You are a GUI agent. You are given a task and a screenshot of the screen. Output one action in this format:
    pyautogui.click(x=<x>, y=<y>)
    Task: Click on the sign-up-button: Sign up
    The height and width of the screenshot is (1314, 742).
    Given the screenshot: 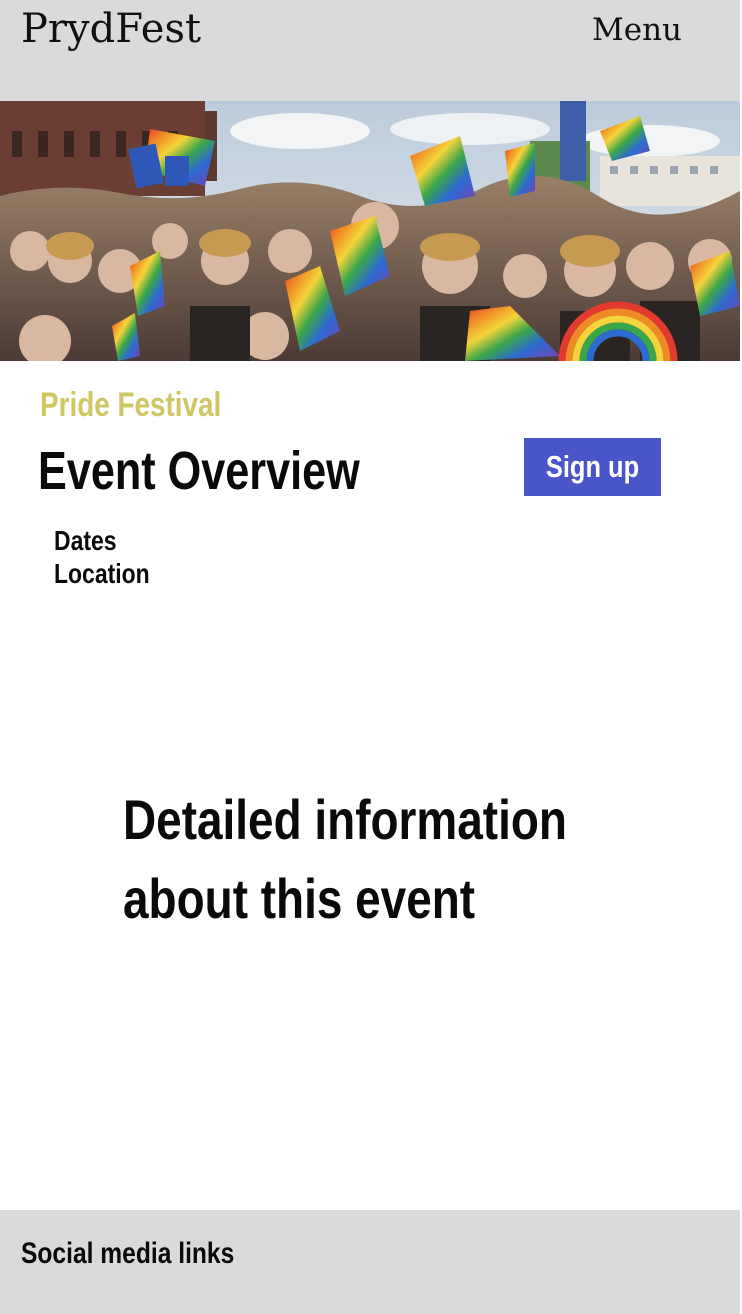 What is the action you would take?
    pyautogui.click(x=592, y=467)
    